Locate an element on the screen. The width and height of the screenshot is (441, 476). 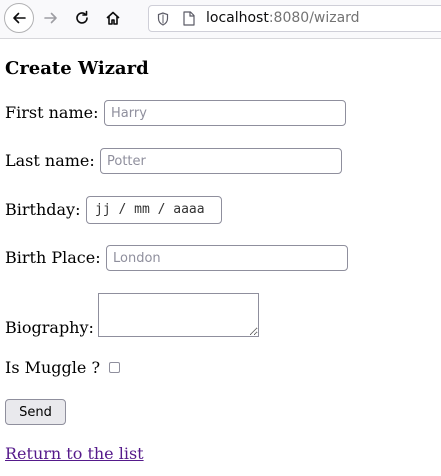
url-host: localhost is located at coordinates (237, 18).